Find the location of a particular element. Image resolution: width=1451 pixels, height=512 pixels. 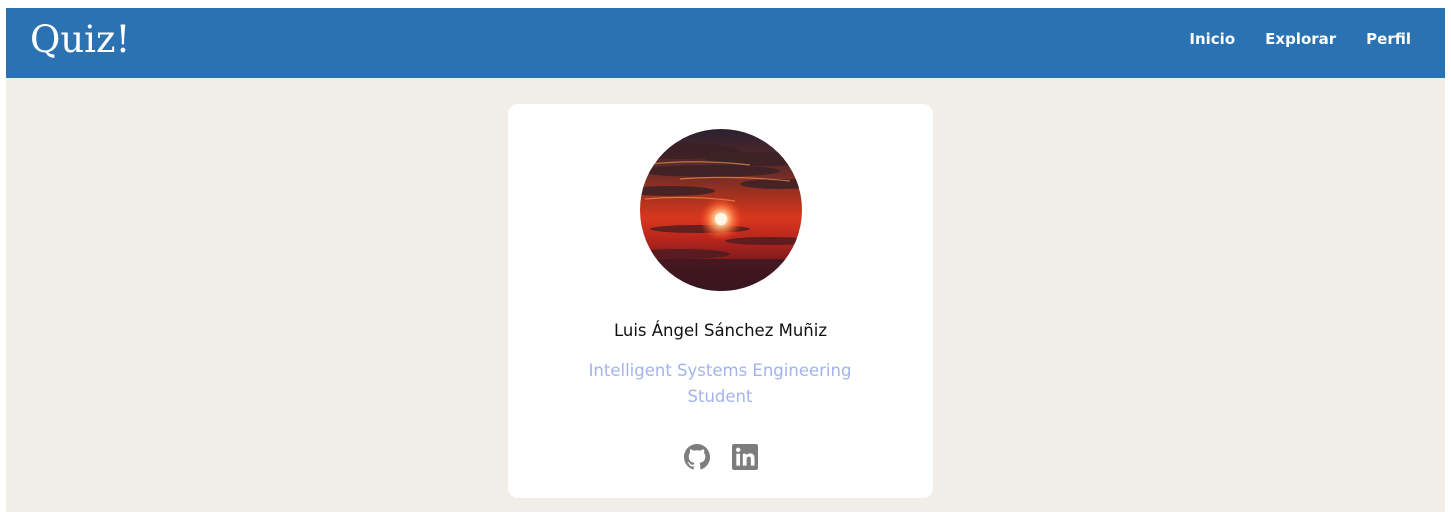

profile-role: Intelligent Systems Engineering Student is located at coordinates (720, 383).